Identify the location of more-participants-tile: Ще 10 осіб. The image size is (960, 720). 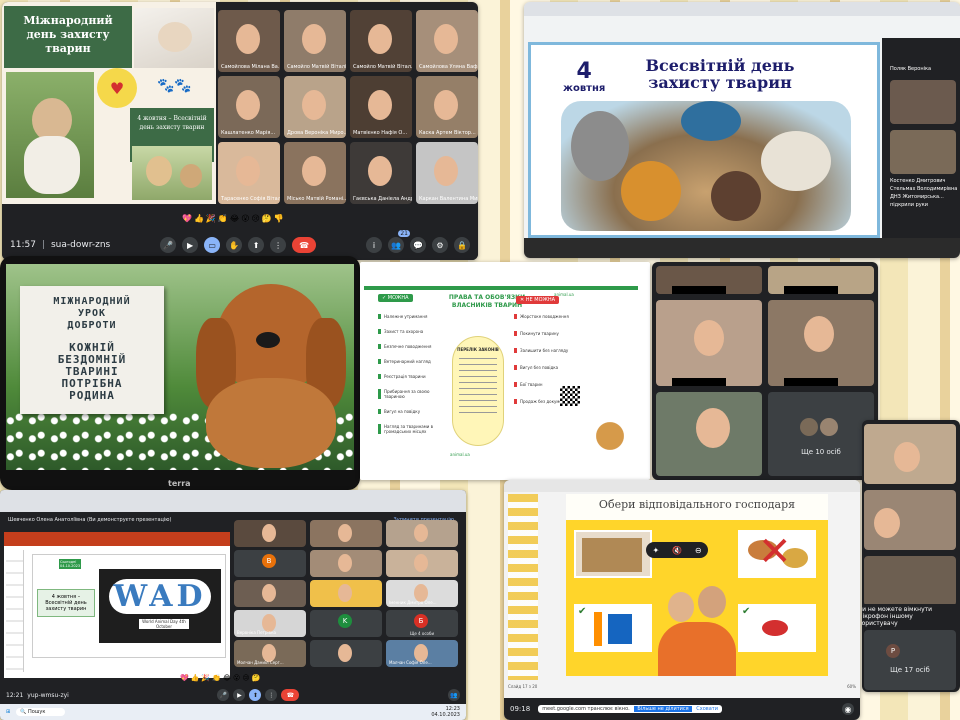
(821, 434).